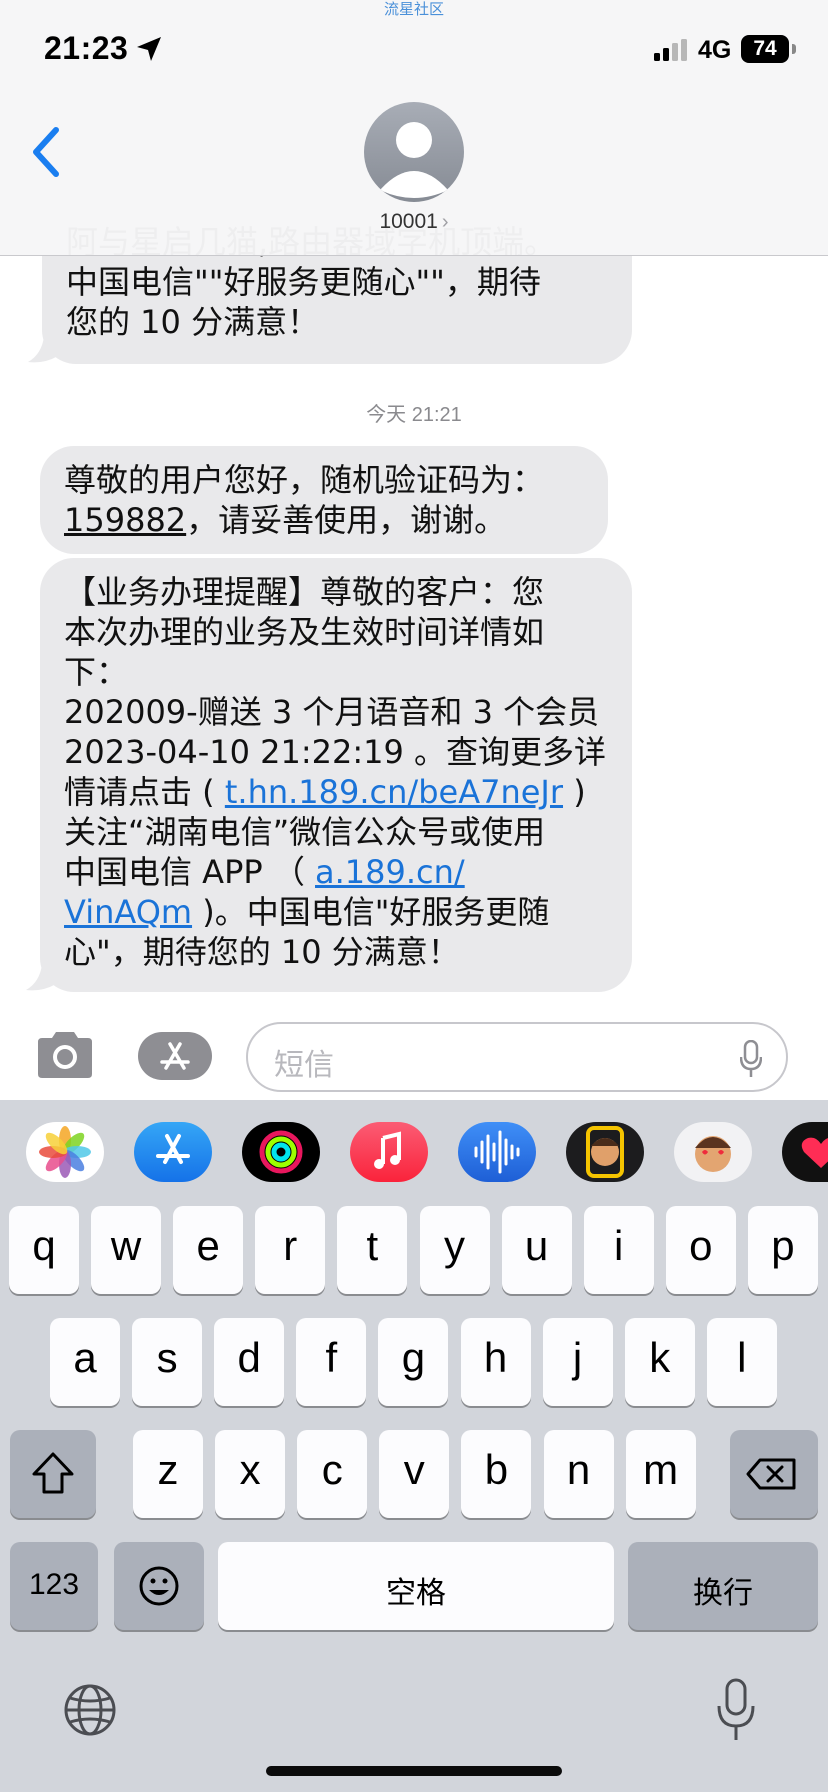  What do you see at coordinates (670, 50) in the screenshot?
I see `signal-icon` at bounding box center [670, 50].